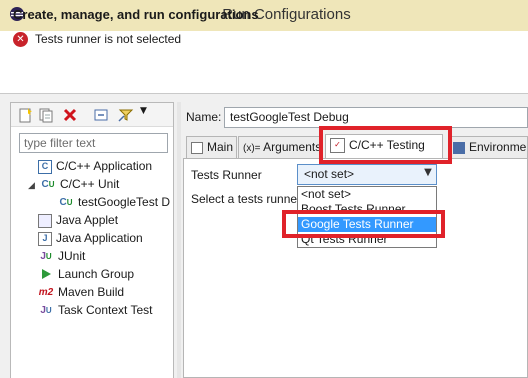 This screenshot has height=378, width=528. I want to click on environment-icon, so click(459, 147).